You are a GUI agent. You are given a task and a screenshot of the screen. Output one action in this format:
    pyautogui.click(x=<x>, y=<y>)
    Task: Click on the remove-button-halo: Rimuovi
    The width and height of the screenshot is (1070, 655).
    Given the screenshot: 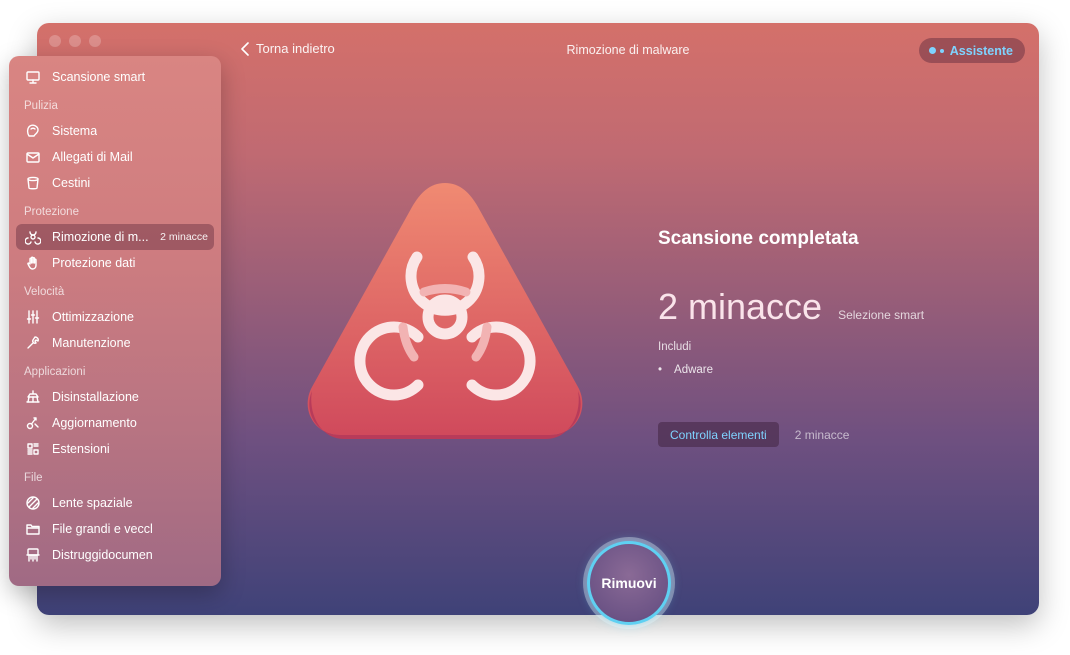 What is the action you would take?
    pyautogui.click(x=629, y=583)
    